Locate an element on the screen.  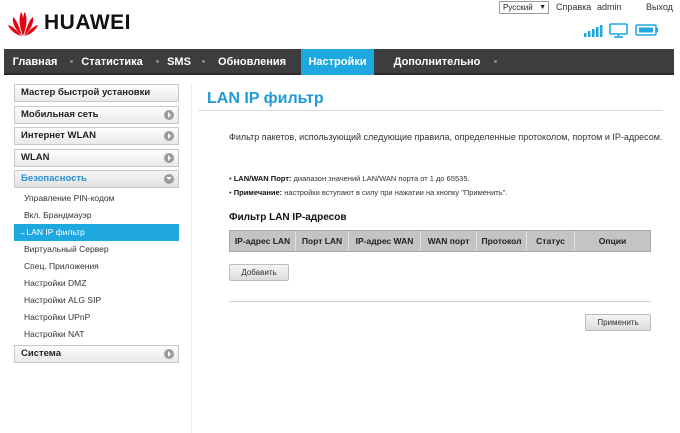
brand-logo: HUAWEI is located at coordinates (76, 23).